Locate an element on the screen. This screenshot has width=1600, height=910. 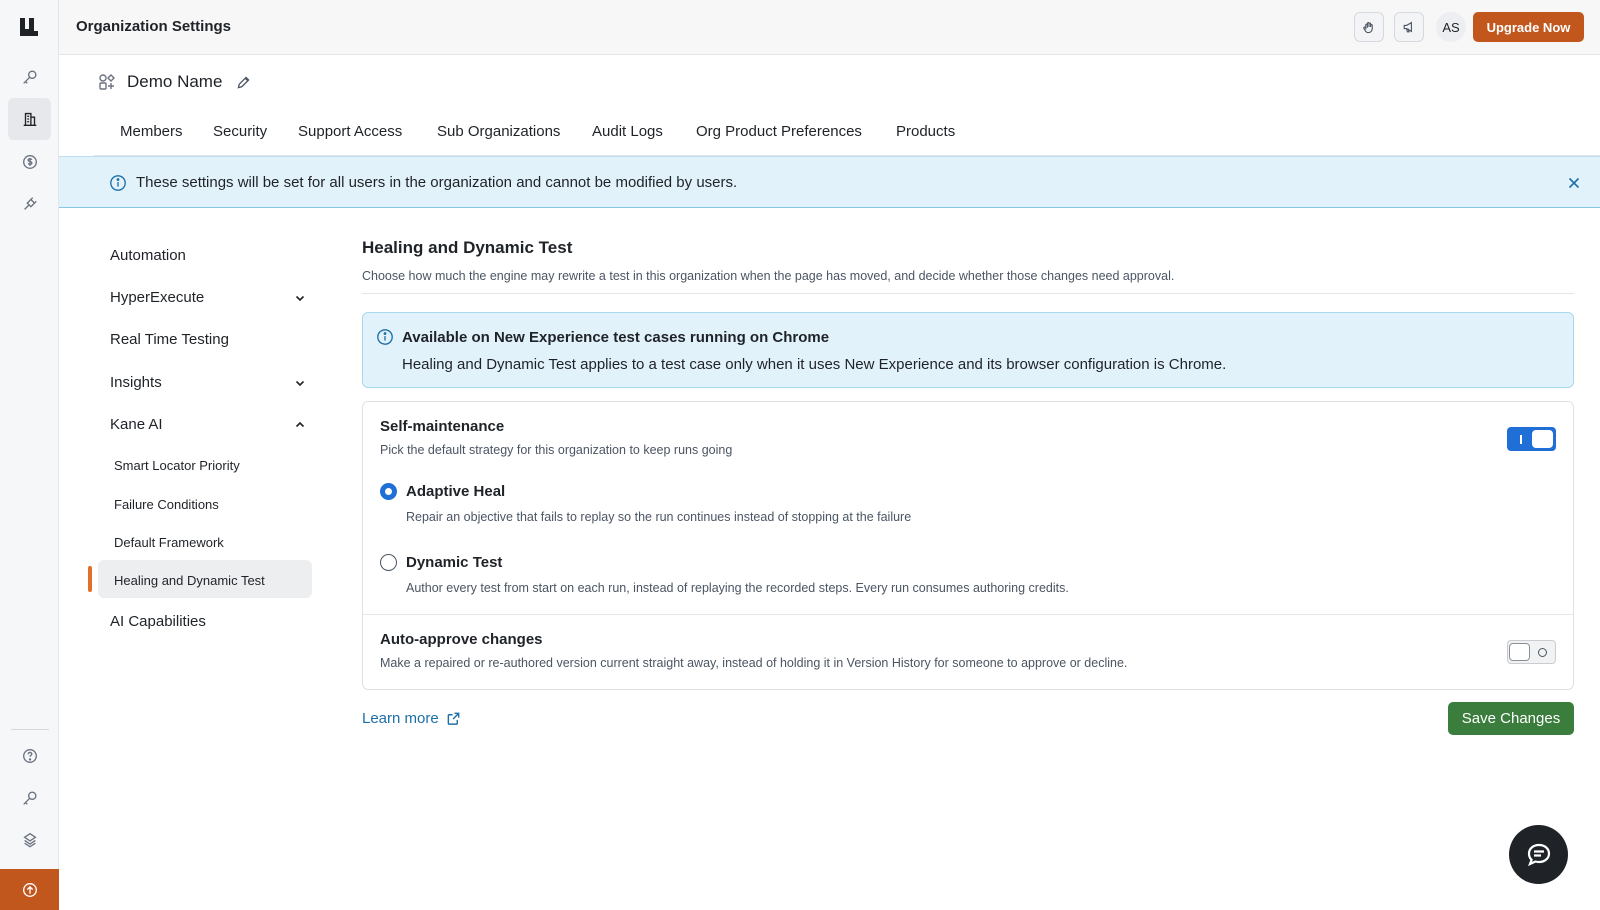
external-link-icon is located at coordinates (453, 718).